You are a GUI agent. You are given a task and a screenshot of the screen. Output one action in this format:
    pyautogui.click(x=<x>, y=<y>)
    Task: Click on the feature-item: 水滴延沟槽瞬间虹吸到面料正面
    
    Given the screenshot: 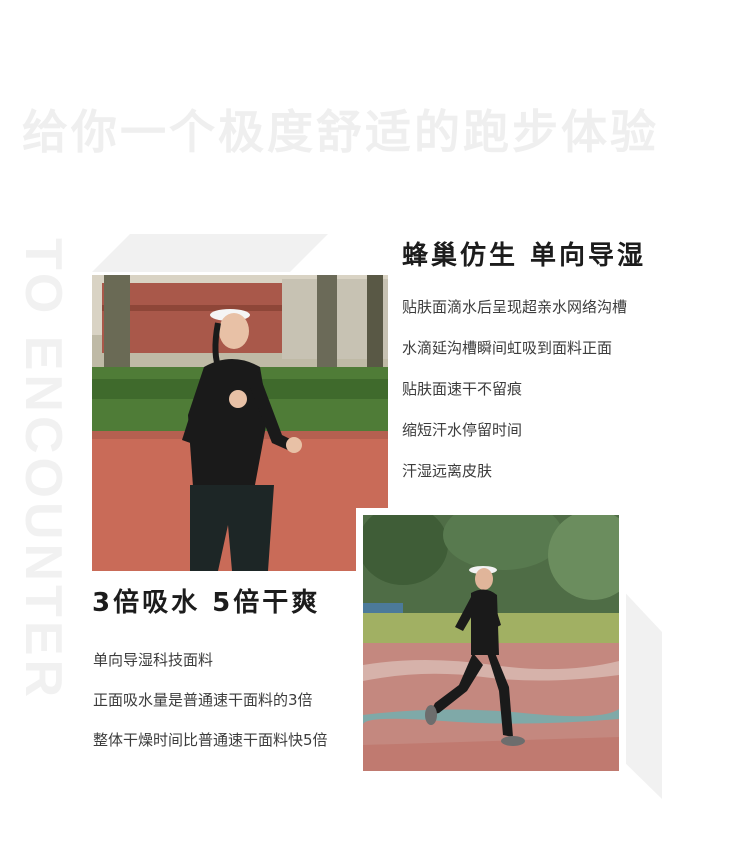 What is the action you would take?
    pyautogui.click(x=507, y=348)
    